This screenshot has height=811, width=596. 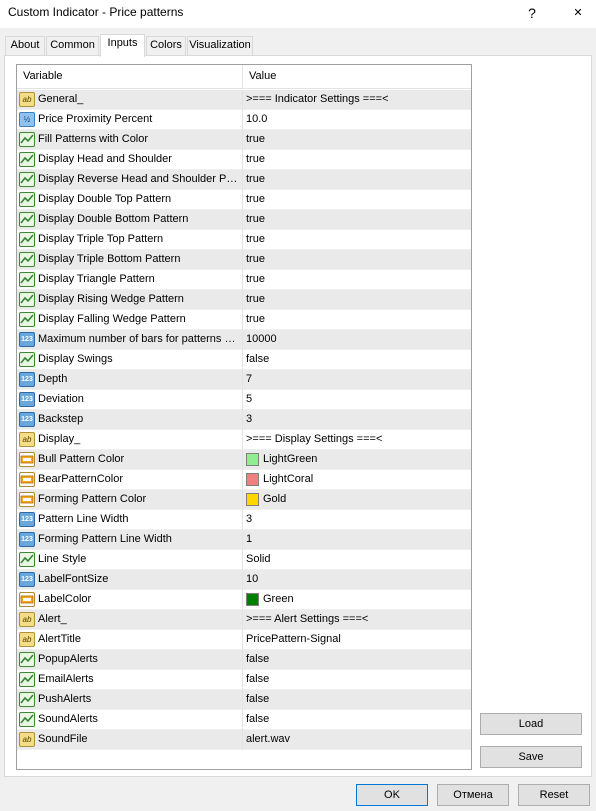 What do you see at coordinates (244, 360) in the screenshot?
I see `table-row: Display Swings false` at bounding box center [244, 360].